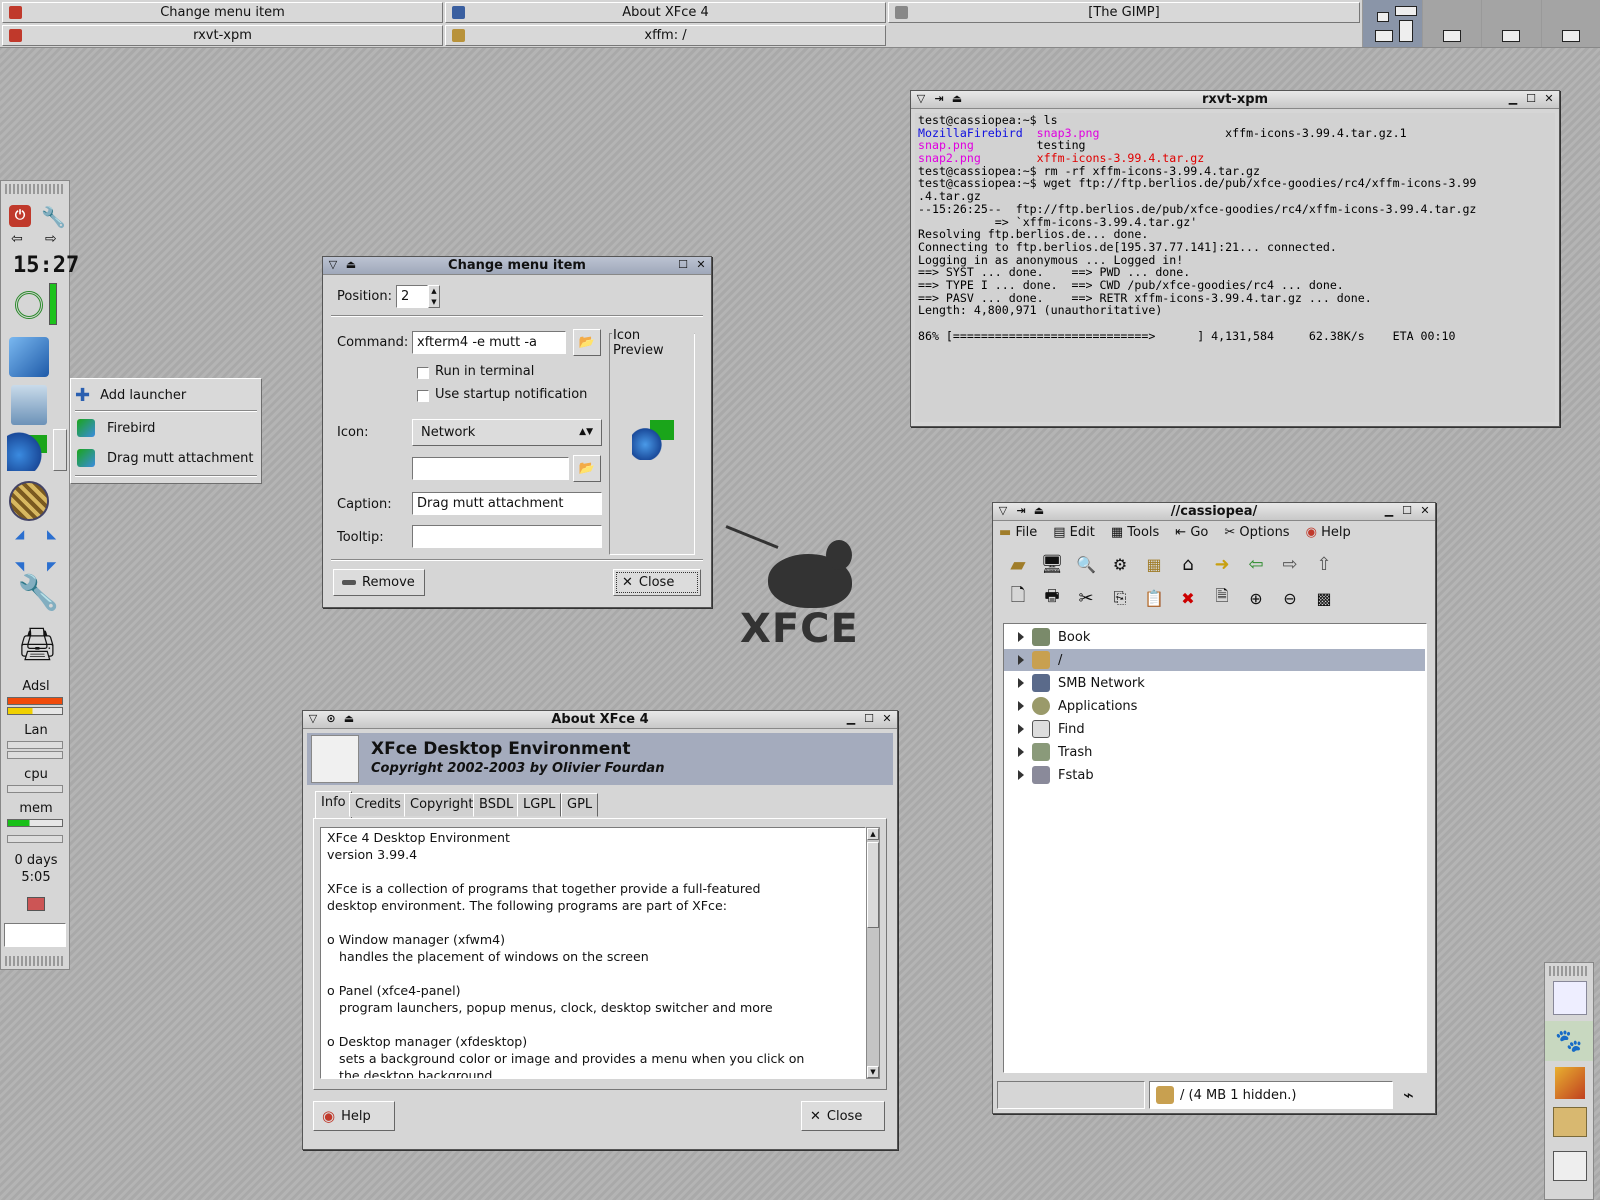 The height and width of the screenshot is (1200, 1600). Describe the element at coordinates (1235, 100) in the screenshot. I see `title-bar: ▽ ⇥ ⏏ rxvt-xpm ▁ ☐ ✕` at that location.